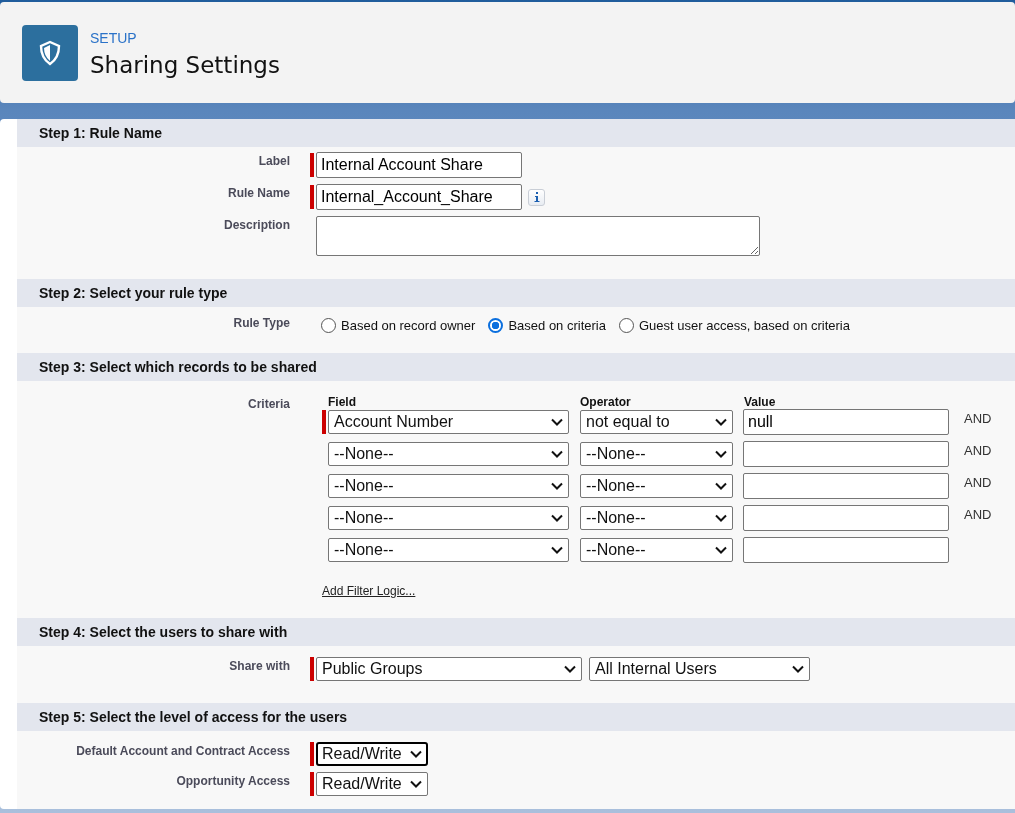  What do you see at coordinates (258, 192) in the screenshot?
I see `field-label: Rule Name` at bounding box center [258, 192].